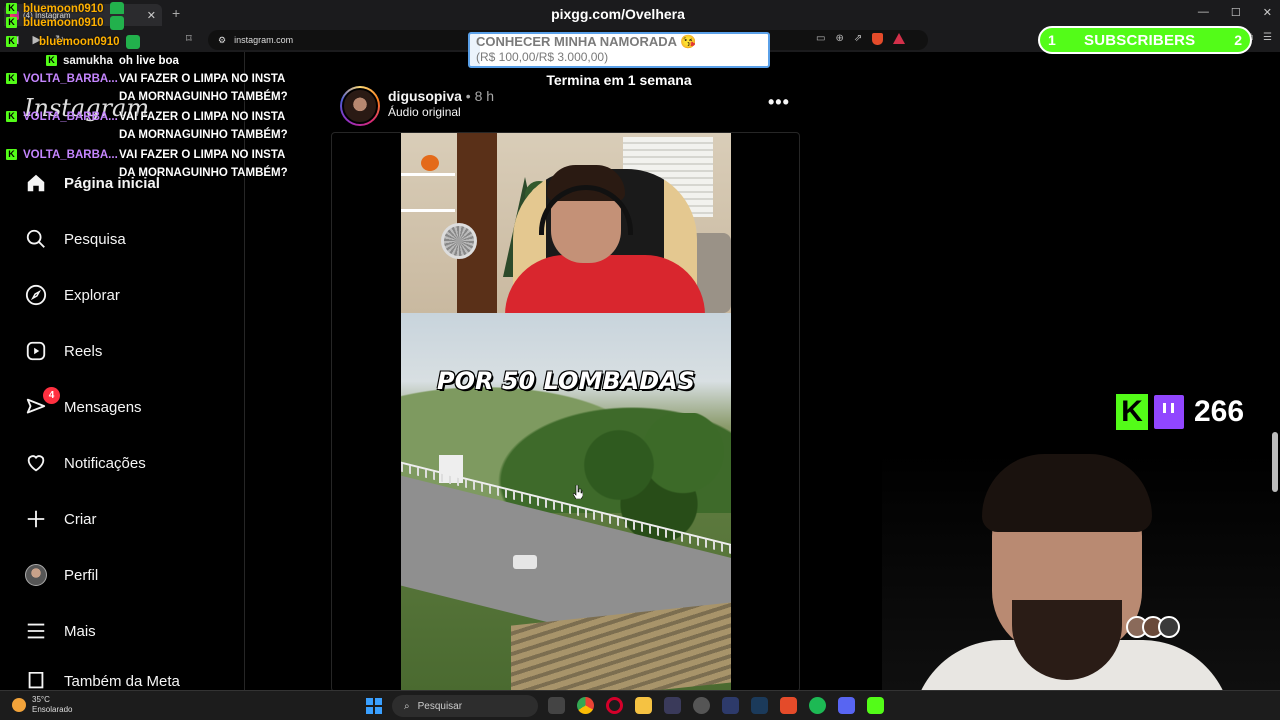 This screenshot has width=1280, height=720. What do you see at coordinates (643, 705) in the screenshot?
I see `file-explorer-icon` at bounding box center [643, 705].